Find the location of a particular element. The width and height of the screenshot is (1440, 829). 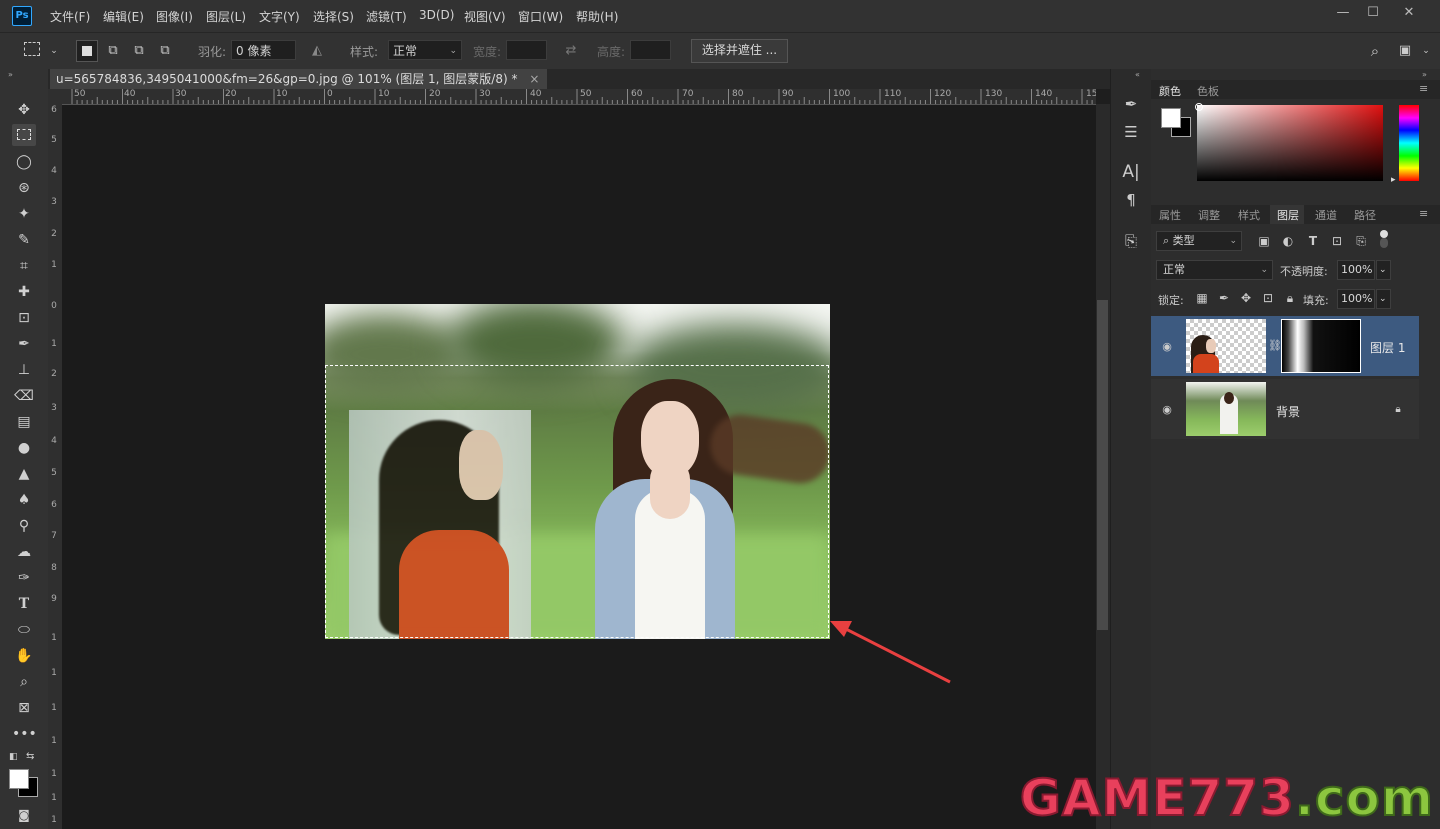

blend-mode-select: 正常 ⌄ is located at coordinates (1214, 270).